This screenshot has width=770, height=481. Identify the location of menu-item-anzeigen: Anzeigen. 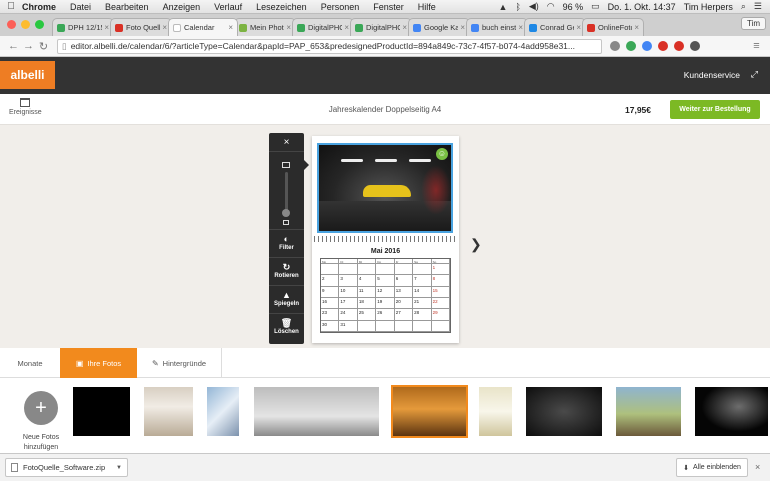
(182, 7).